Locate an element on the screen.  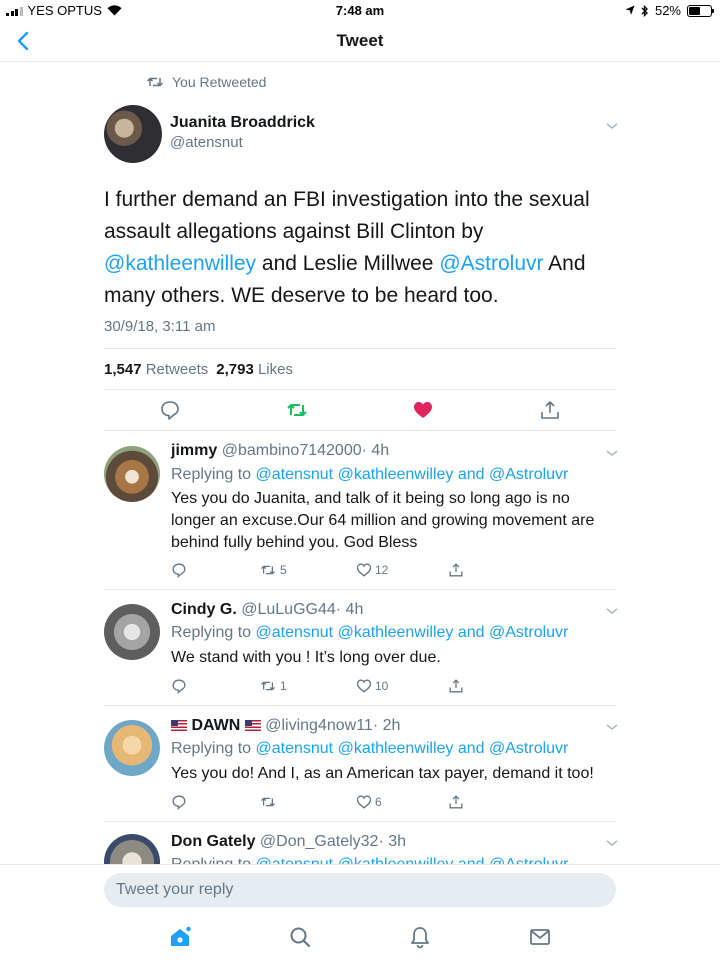
page-title: Tweet is located at coordinates (360, 40).